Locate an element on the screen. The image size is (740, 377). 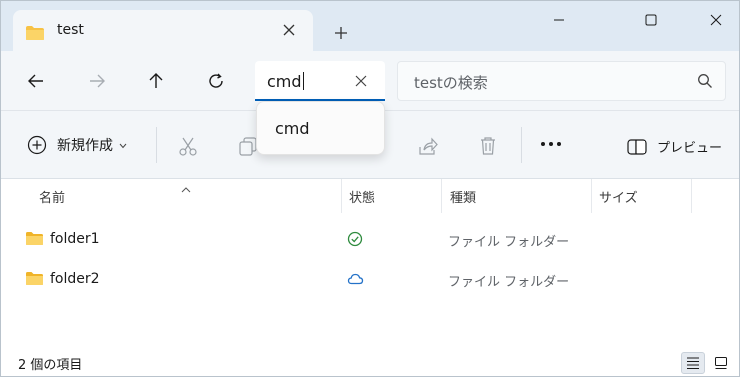
arrow-left-icon is located at coordinates (35, 81).